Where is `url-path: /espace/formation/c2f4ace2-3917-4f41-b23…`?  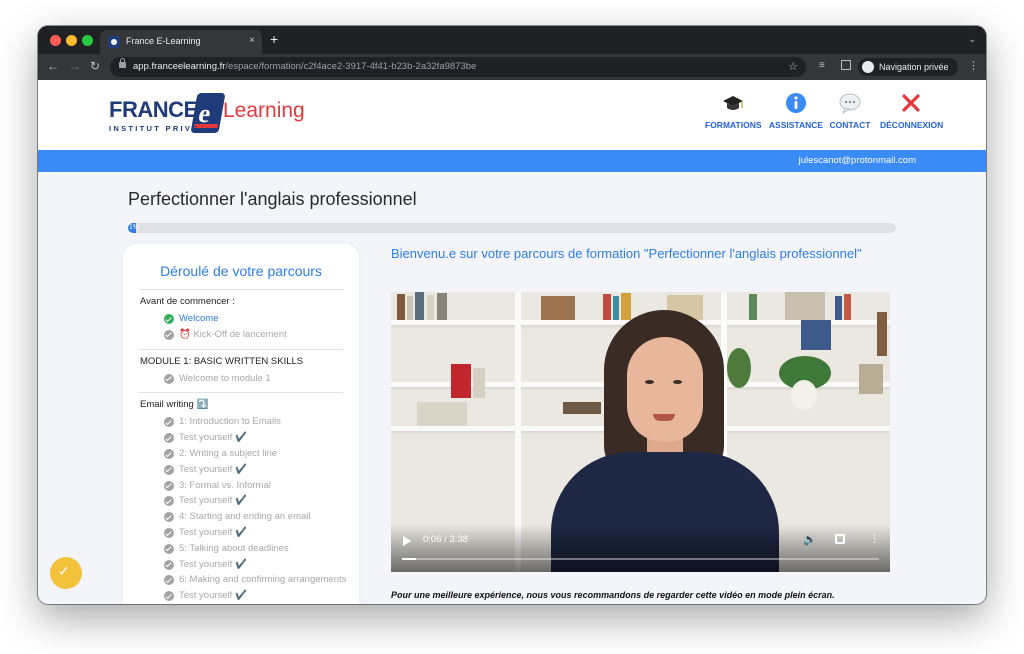
url-path: /espace/formation/c2f4ace2-3917-4f41-b23… is located at coordinates (351, 66).